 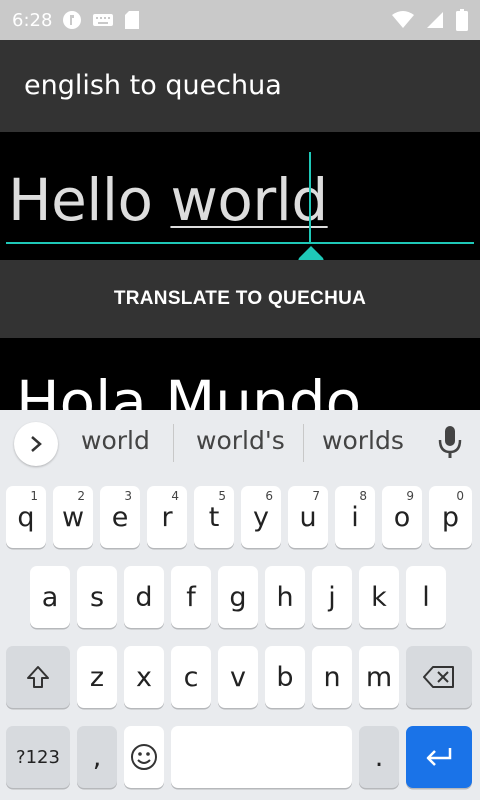 I want to click on translation-output: Hola Mundo, so click(x=240, y=375).